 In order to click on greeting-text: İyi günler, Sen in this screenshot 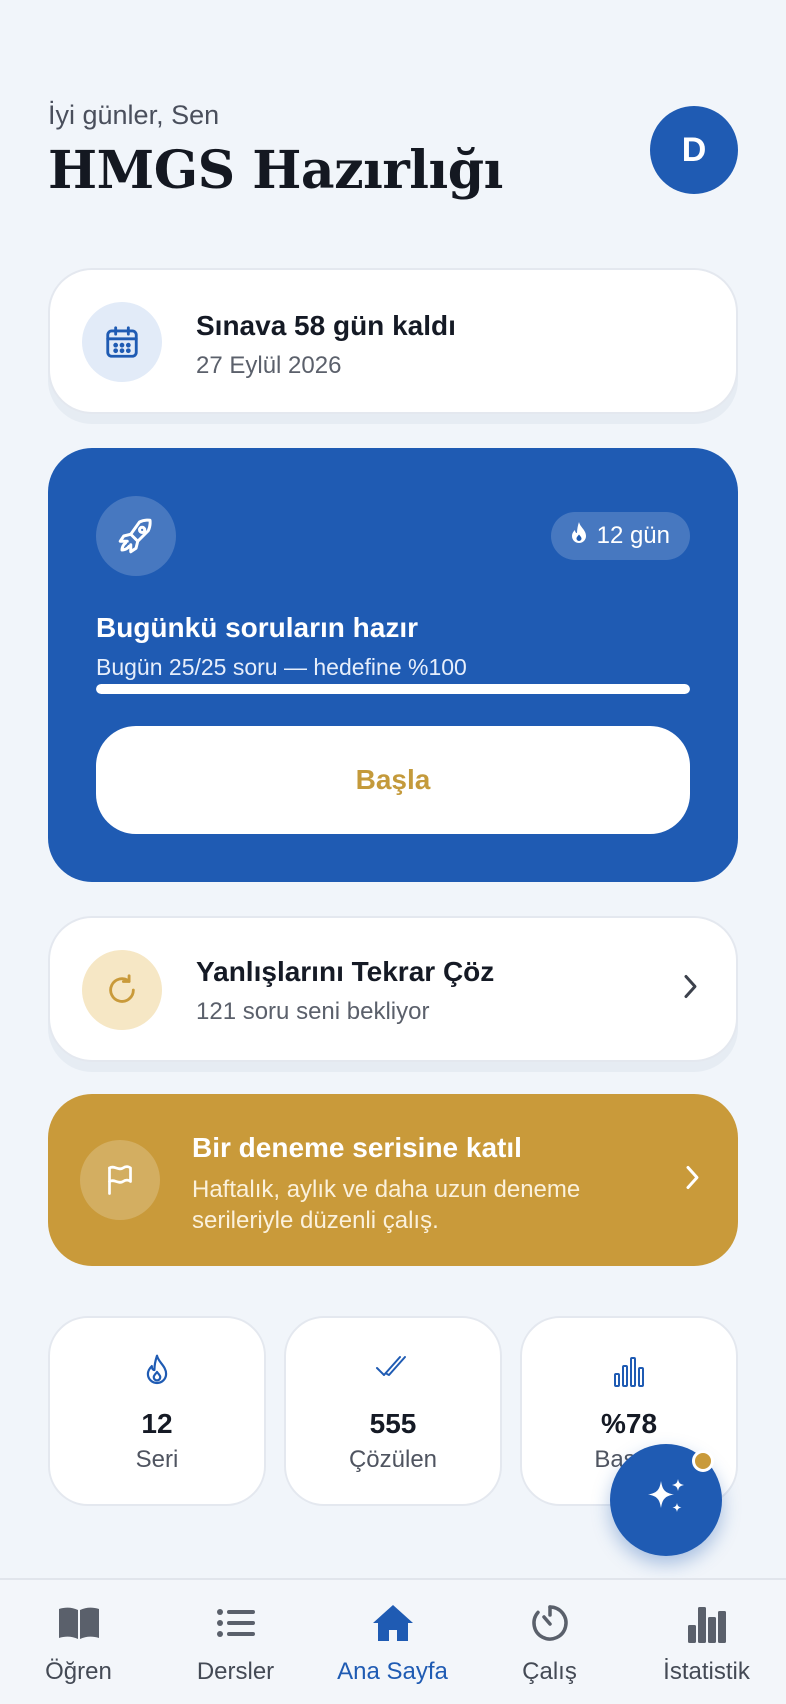, I will do `click(134, 115)`.